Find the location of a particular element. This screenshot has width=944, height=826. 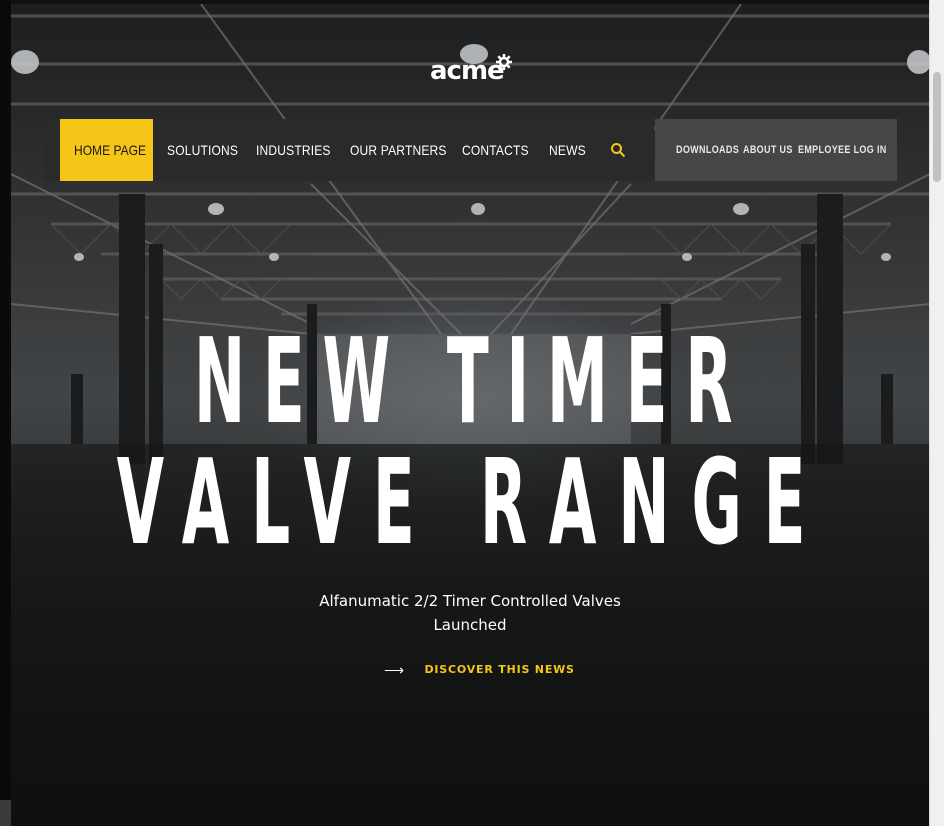

search-icon is located at coordinates (618, 150).